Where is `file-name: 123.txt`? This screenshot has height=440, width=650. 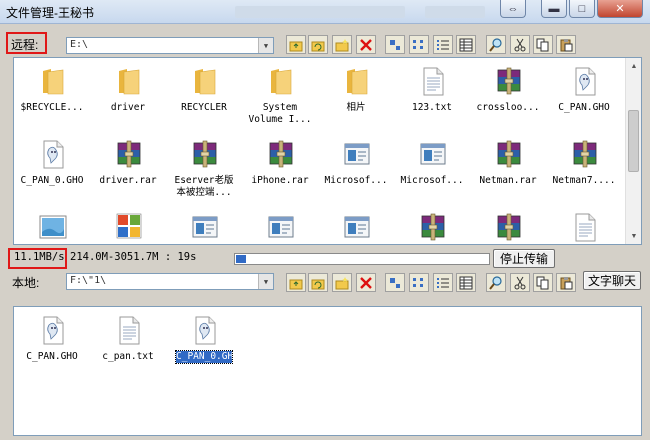 file-name: 123.txt is located at coordinates (432, 107).